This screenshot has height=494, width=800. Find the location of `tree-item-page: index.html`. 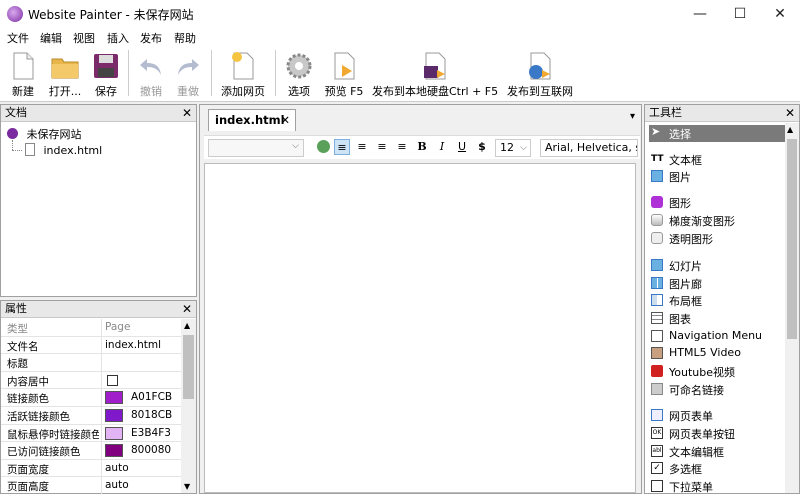

tree-item-page: index.html is located at coordinates (63, 150).